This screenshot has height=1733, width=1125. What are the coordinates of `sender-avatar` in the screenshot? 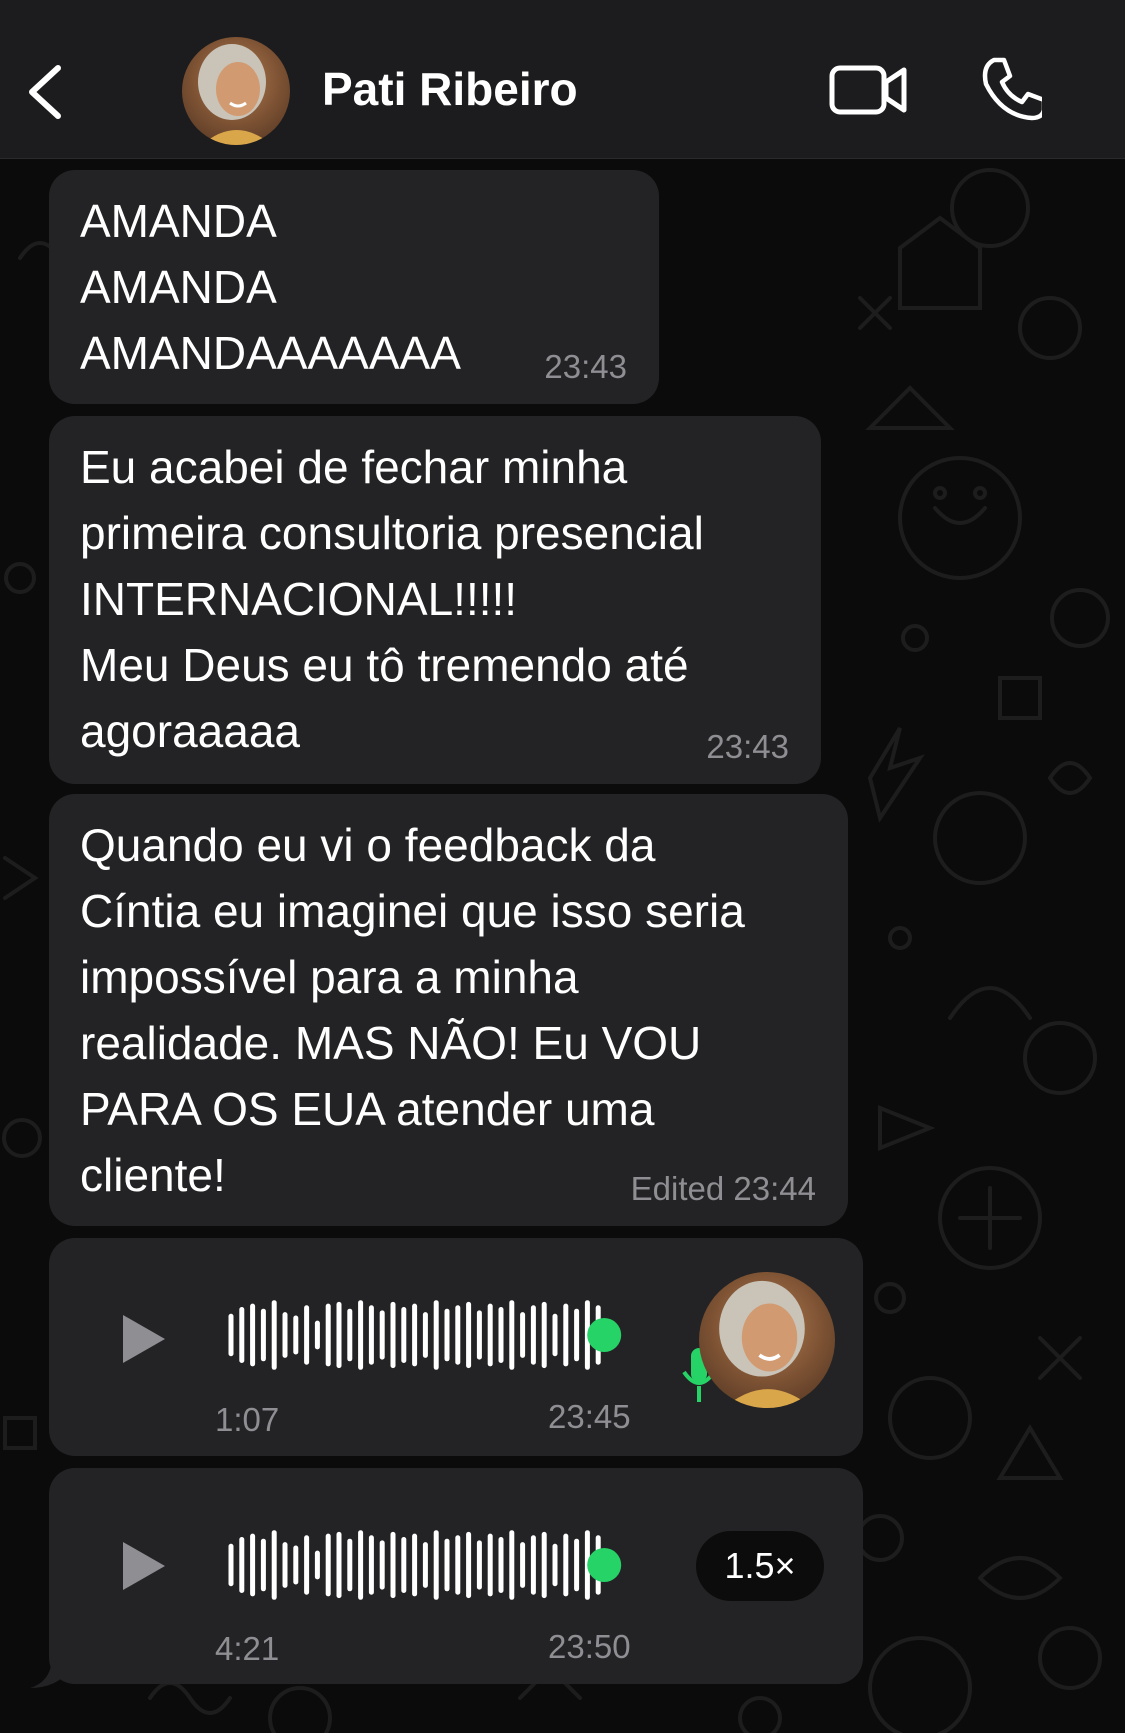 It's located at (767, 1340).